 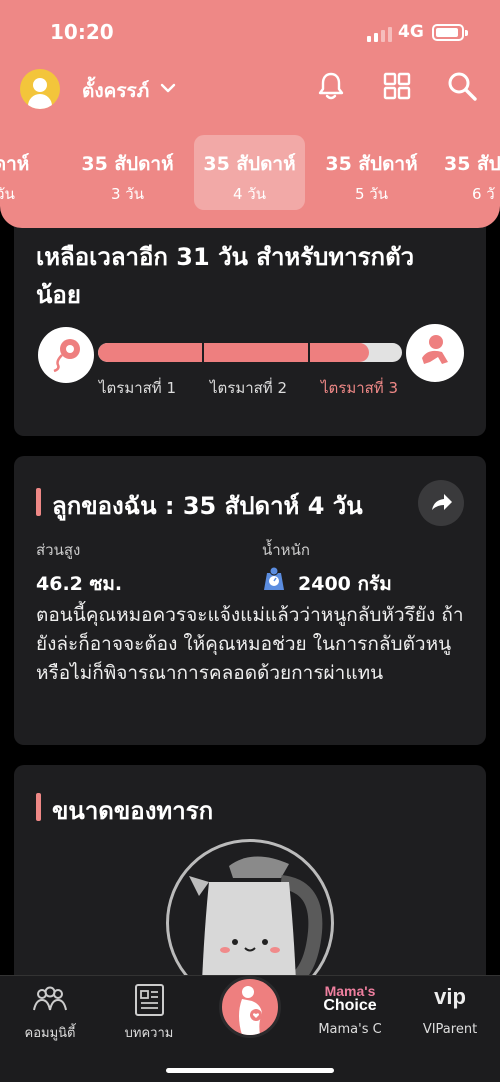 I want to click on week-tab: 35 สัปดาห์ 5 วัน, so click(x=371, y=172).